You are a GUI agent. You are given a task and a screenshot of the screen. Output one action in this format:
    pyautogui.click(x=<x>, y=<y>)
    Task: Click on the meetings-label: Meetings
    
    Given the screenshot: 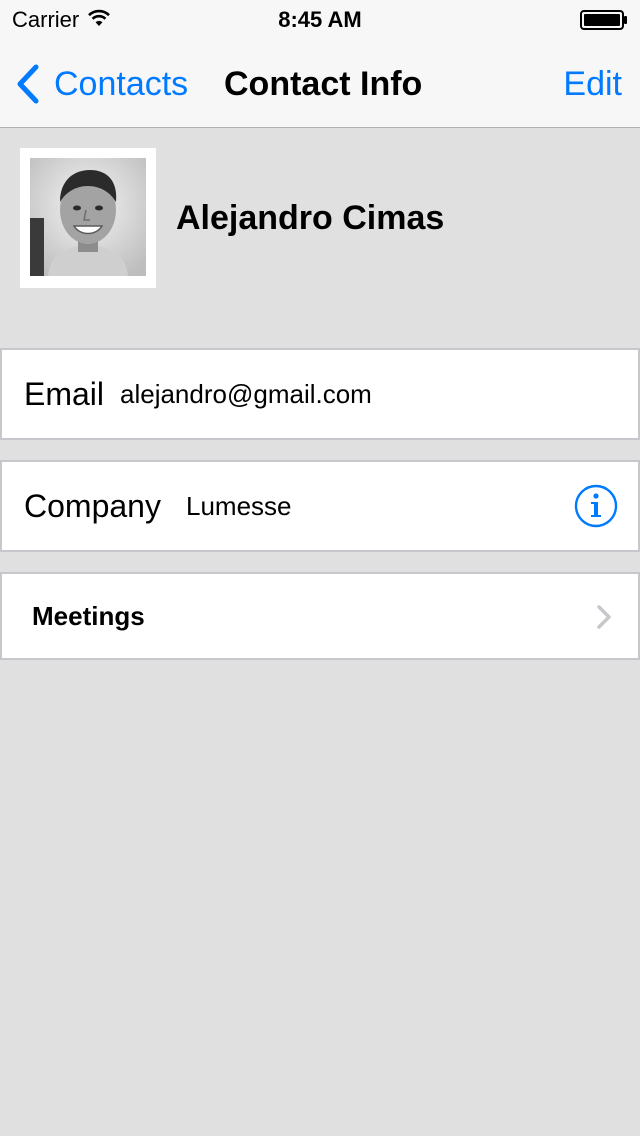 What is the action you would take?
    pyautogui.click(x=88, y=615)
    